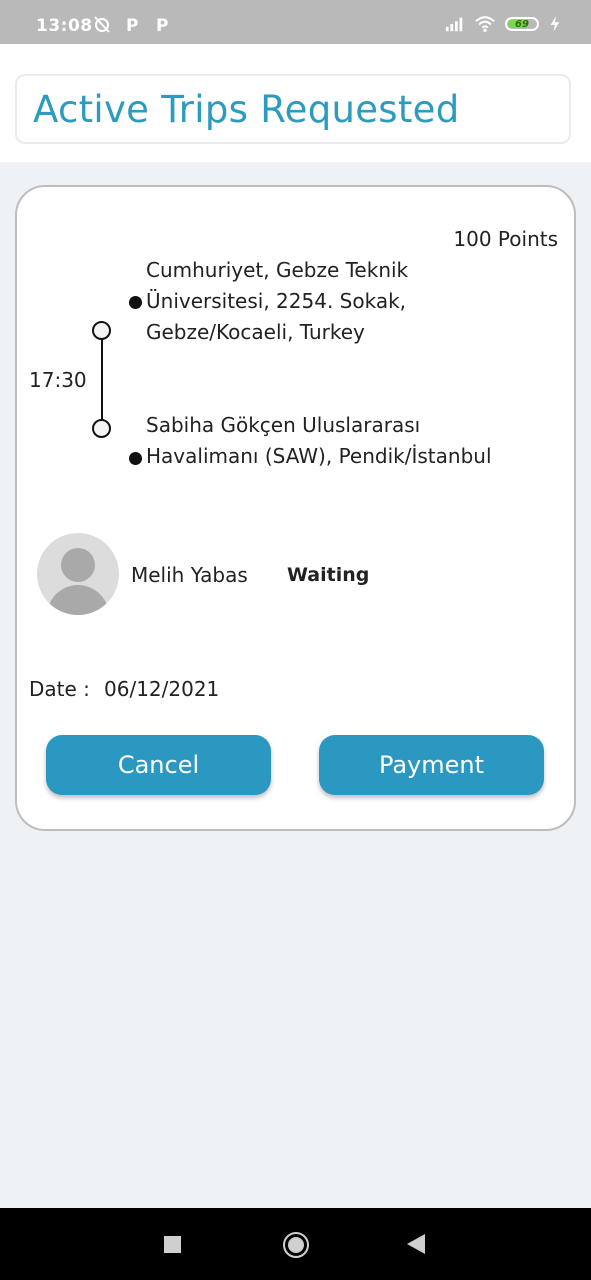  What do you see at coordinates (101, 330) in the screenshot?
I see `origin-node-icon` at bounding box center [101, 330].